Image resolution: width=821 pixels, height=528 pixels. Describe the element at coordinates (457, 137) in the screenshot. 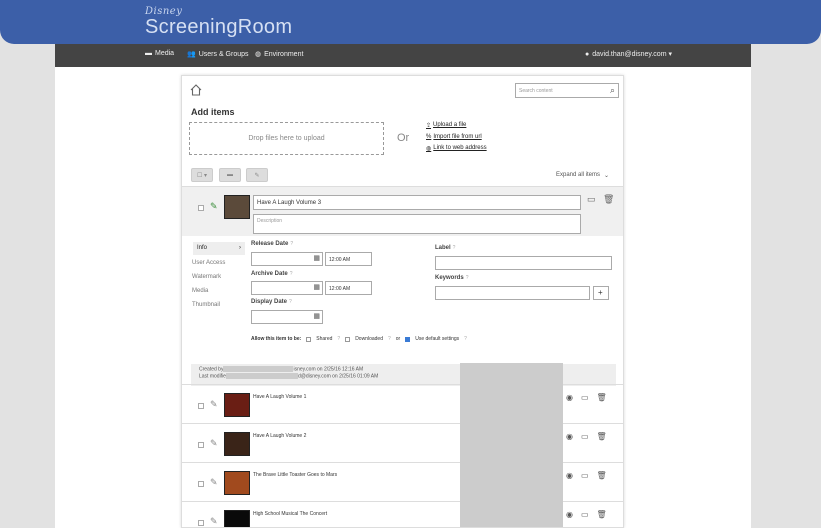

I see `import-url-label: Import file from url` at that location.